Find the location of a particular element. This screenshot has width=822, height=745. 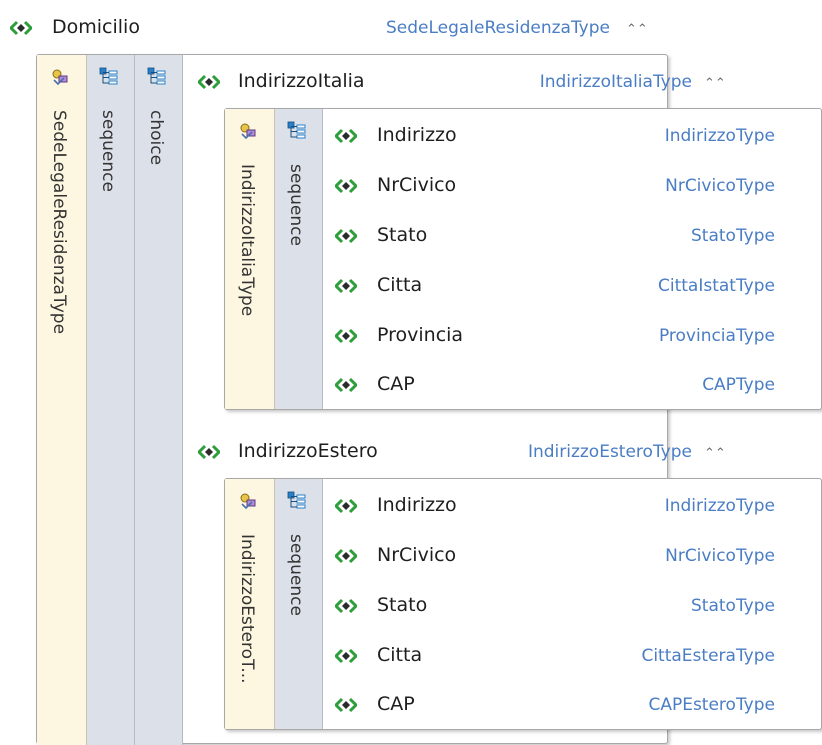

italia-element-row: IndirizzoItalia IndirizzoItaliaType ⌃⌃ is located at coordinates (460, 81).